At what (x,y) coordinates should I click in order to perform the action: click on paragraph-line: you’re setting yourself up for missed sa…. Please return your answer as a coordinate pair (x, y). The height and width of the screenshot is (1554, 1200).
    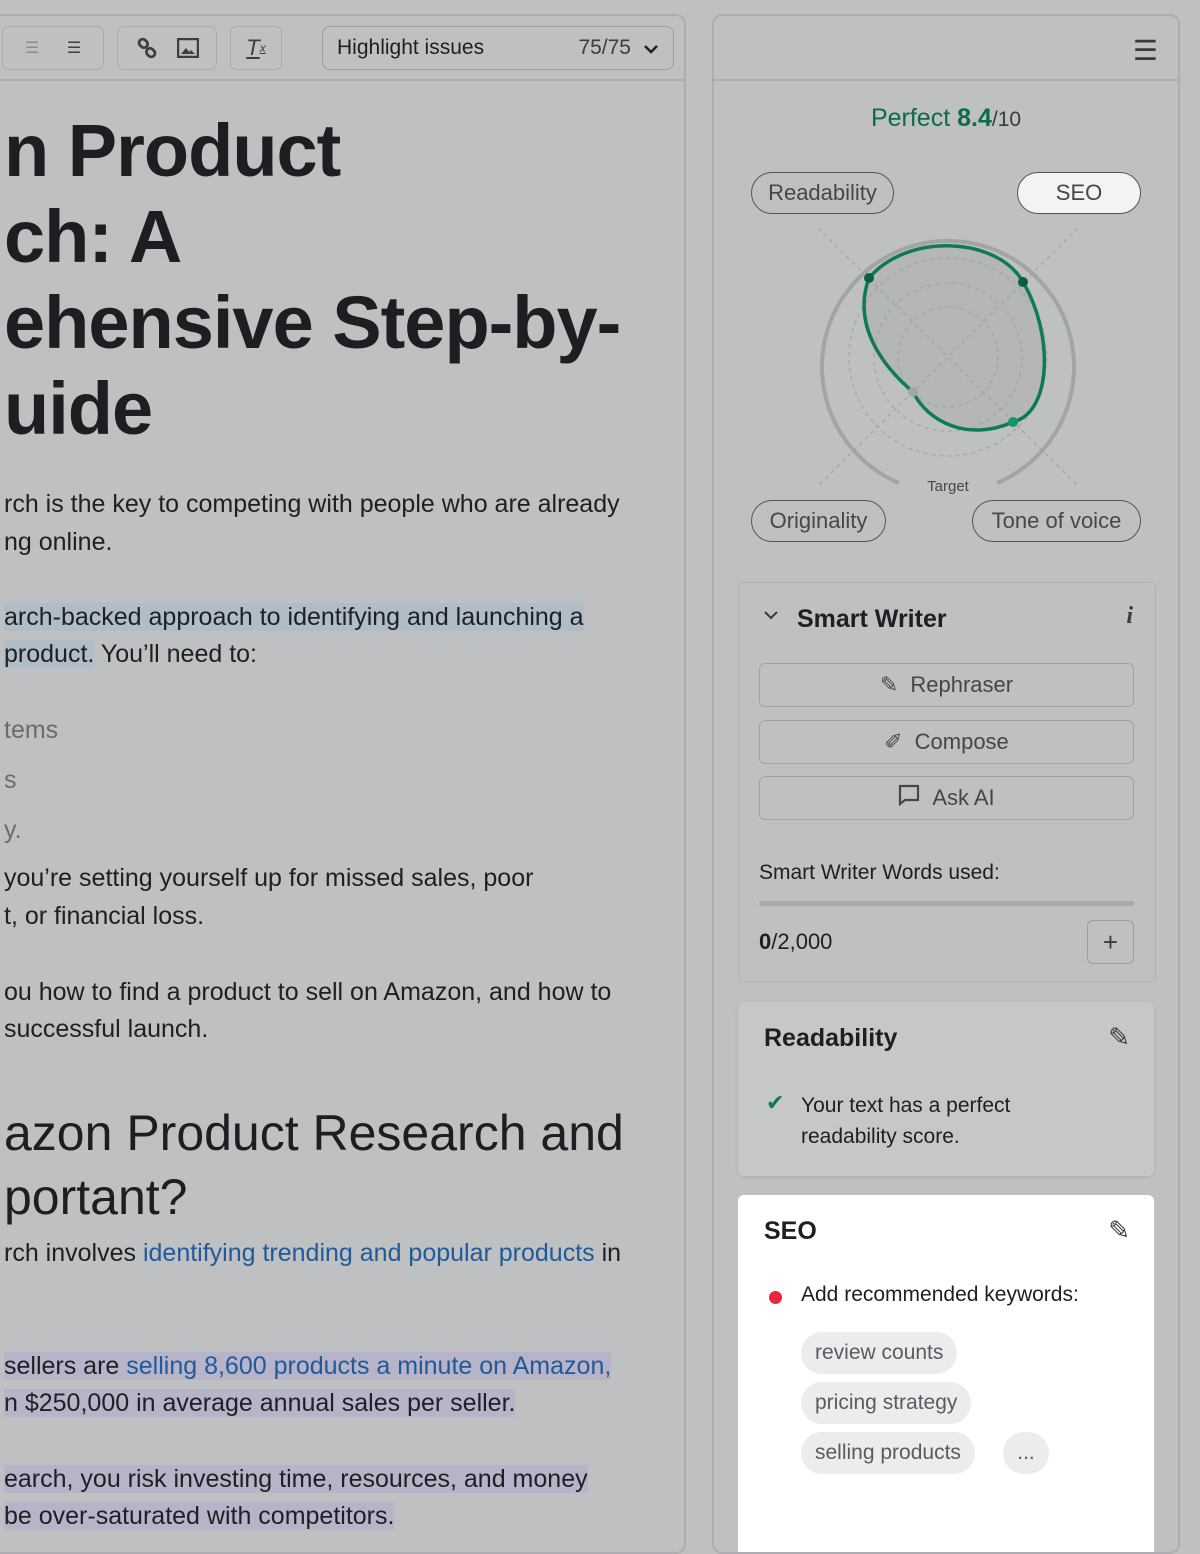
    Looking at the image, I should click on (269, 878).